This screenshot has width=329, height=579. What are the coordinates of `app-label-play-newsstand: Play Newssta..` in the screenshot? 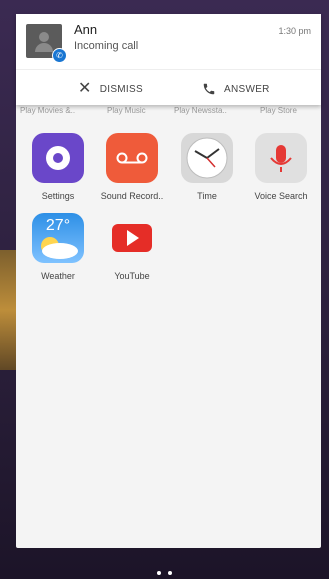 It's located at (200, 110).